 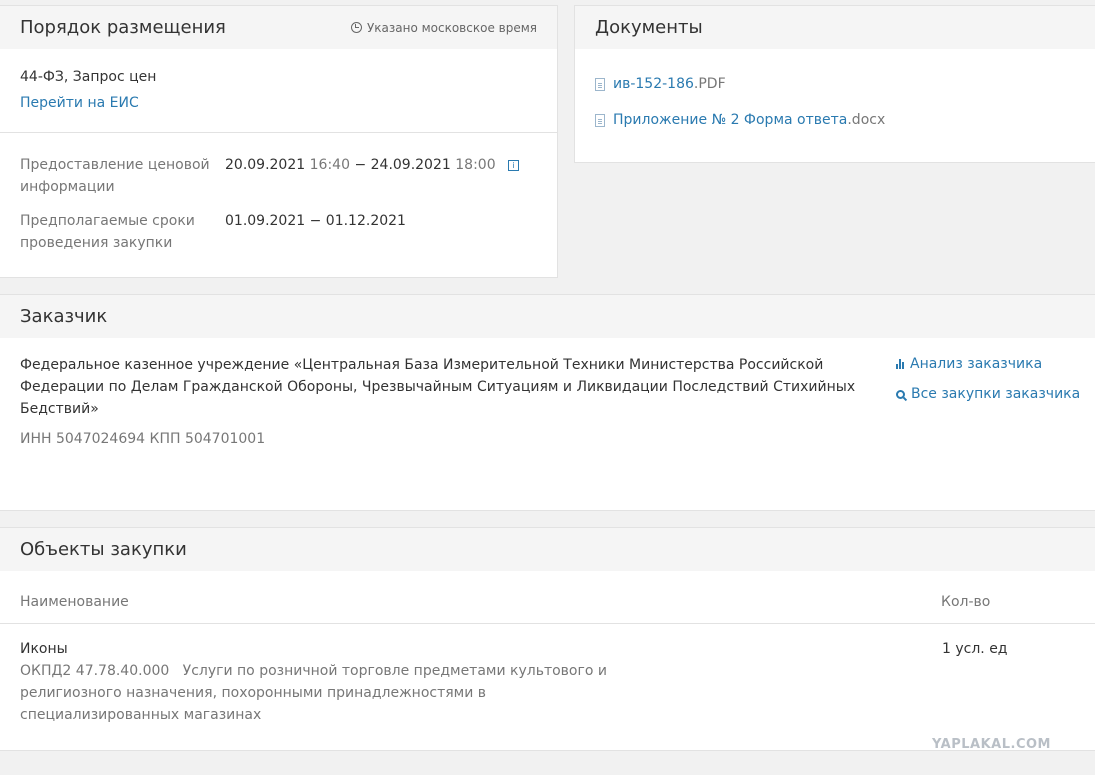 I want to click on terms-value: 01.09.2021 − 01.12.2021, so click(x=315, y=221).